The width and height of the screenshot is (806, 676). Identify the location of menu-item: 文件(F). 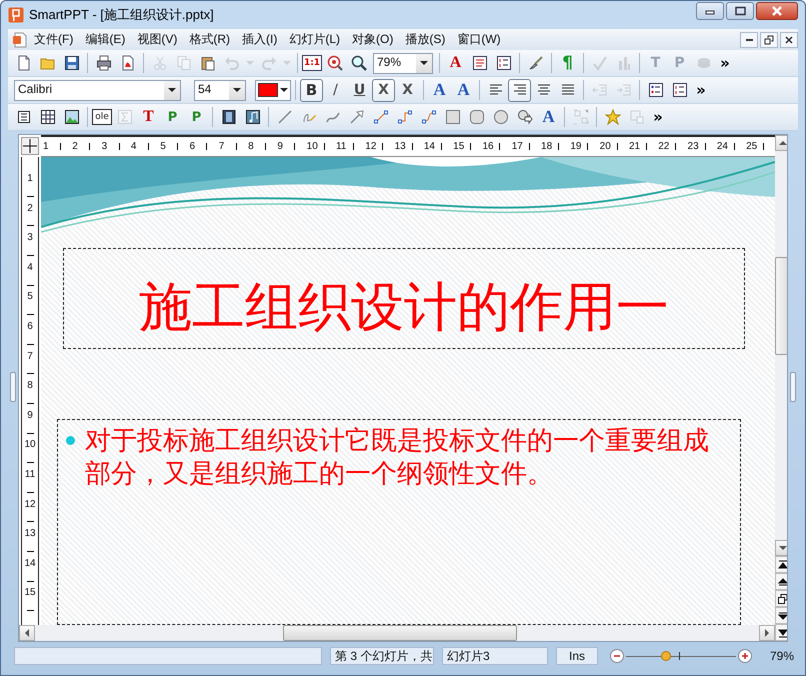
(54, 39).